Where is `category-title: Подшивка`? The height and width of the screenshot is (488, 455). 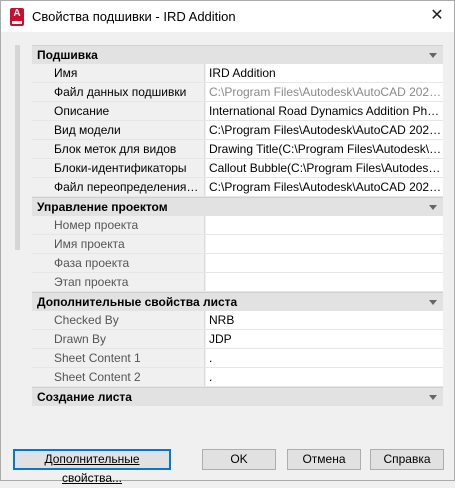 category-title: Подшивка is located at coordinates (67, 55).